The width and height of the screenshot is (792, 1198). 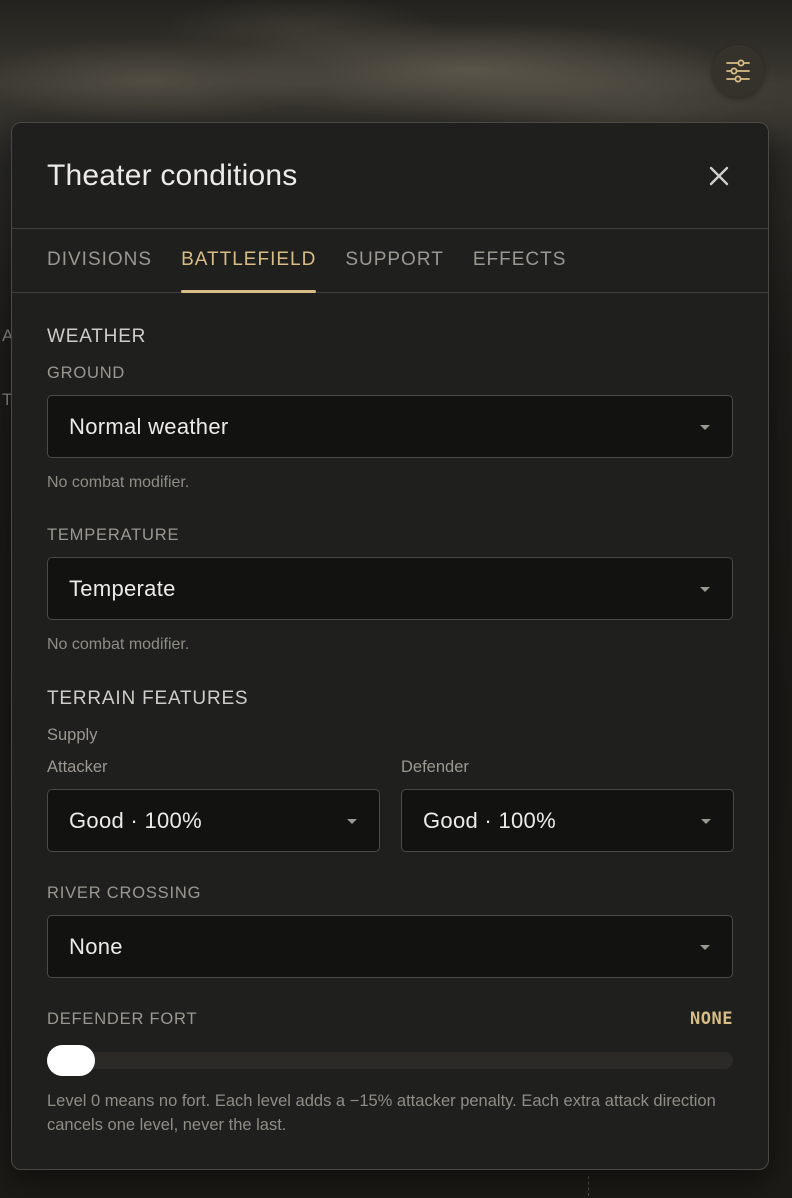 What do you see at coordinates (97, 336) in the screenshot?
I see `weather-section-title: WEATHER` at bounding box center [97, 336].